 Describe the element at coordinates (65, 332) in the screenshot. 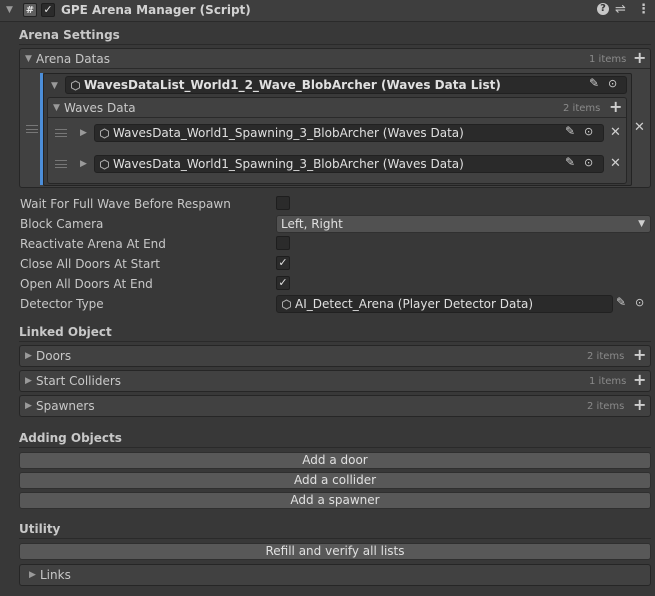

I see `linked-object-section-title: Linked Object` at that location.